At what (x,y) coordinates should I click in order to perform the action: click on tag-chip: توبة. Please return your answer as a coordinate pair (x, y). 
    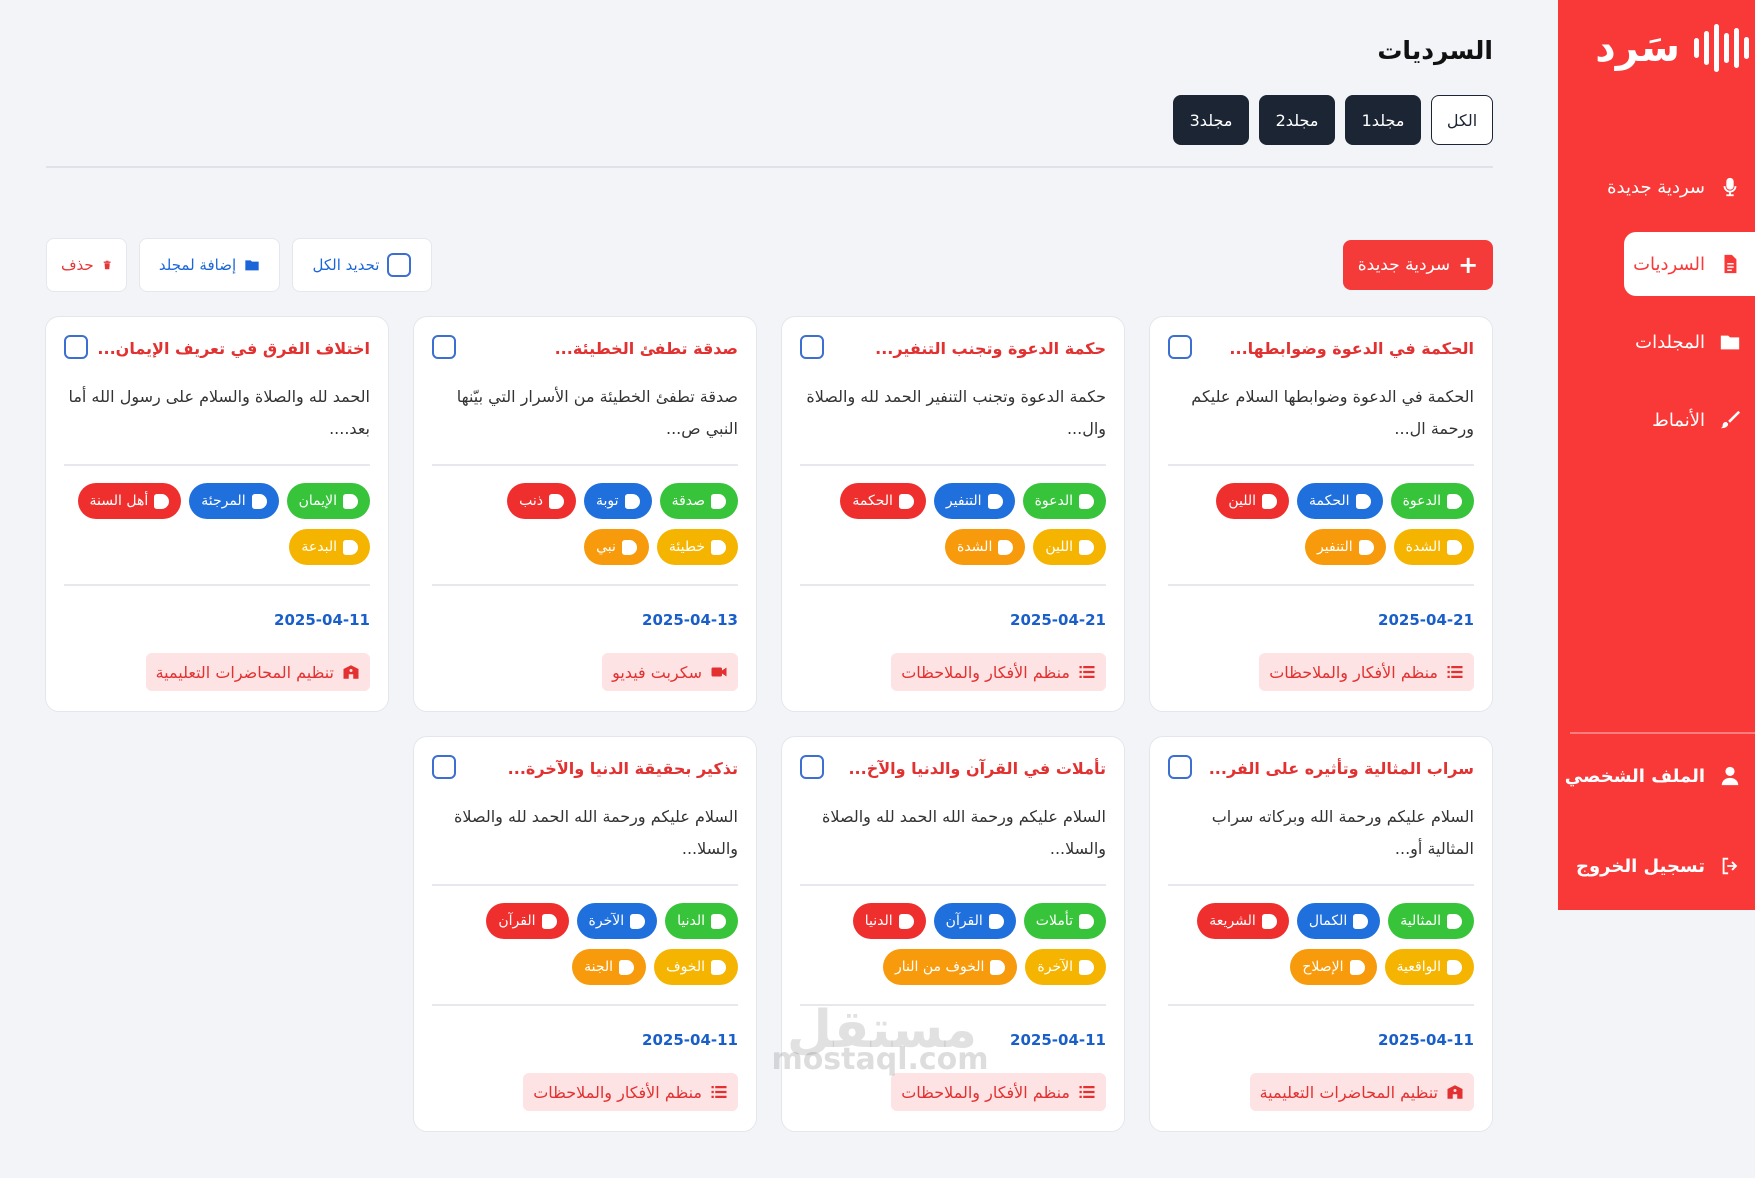
    Looking at the image, I should click on (618, 501).